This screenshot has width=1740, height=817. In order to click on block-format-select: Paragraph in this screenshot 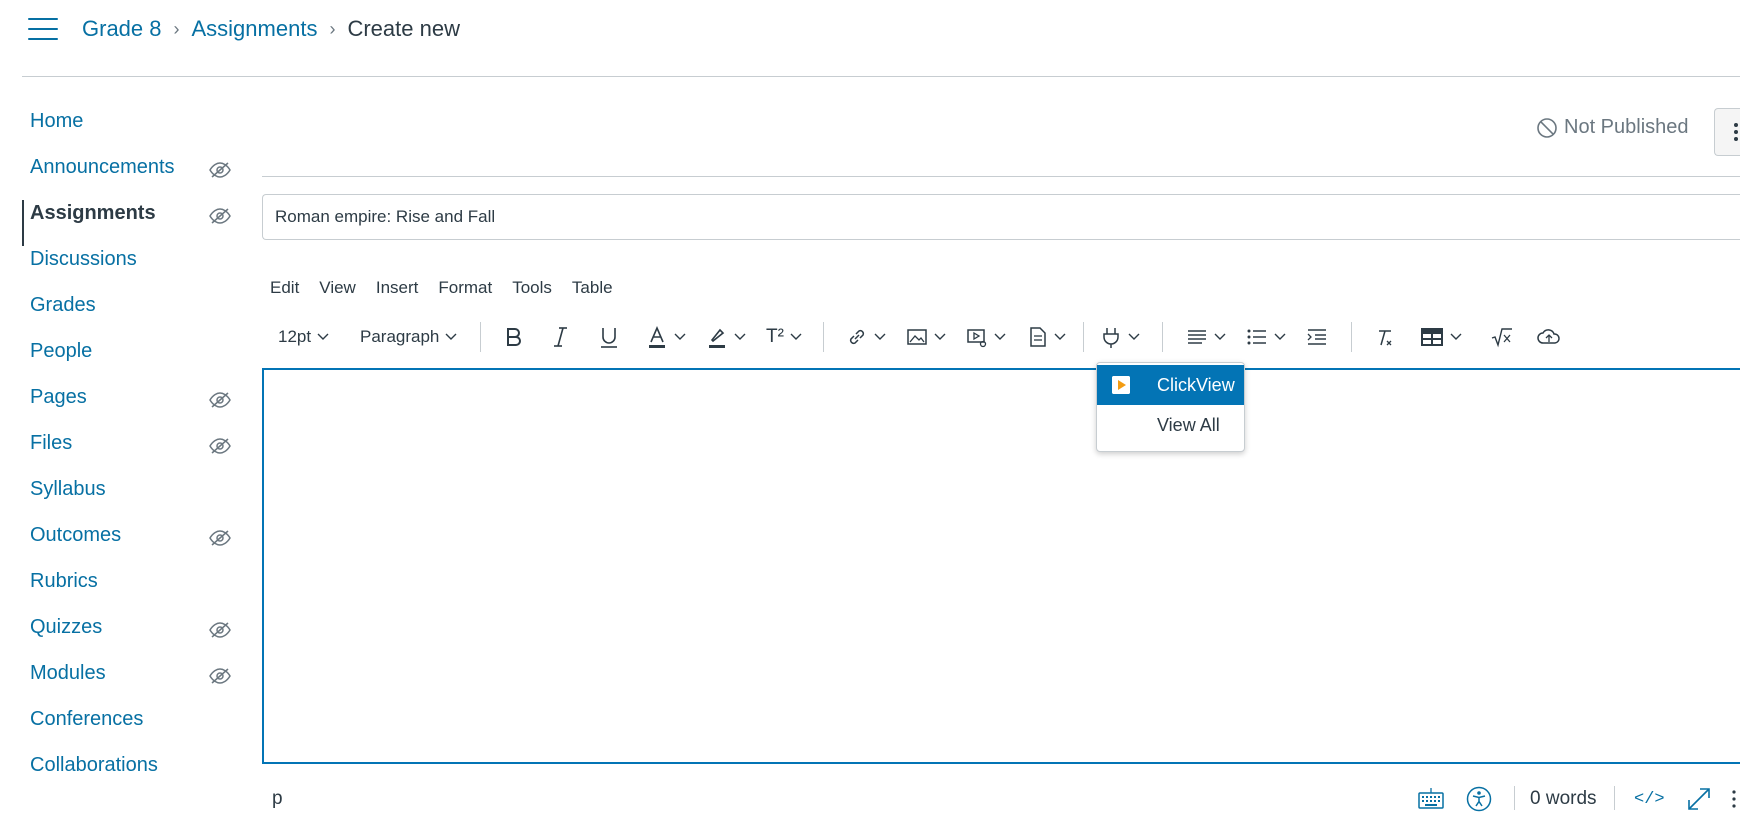, I will do `click(408, 337)`.